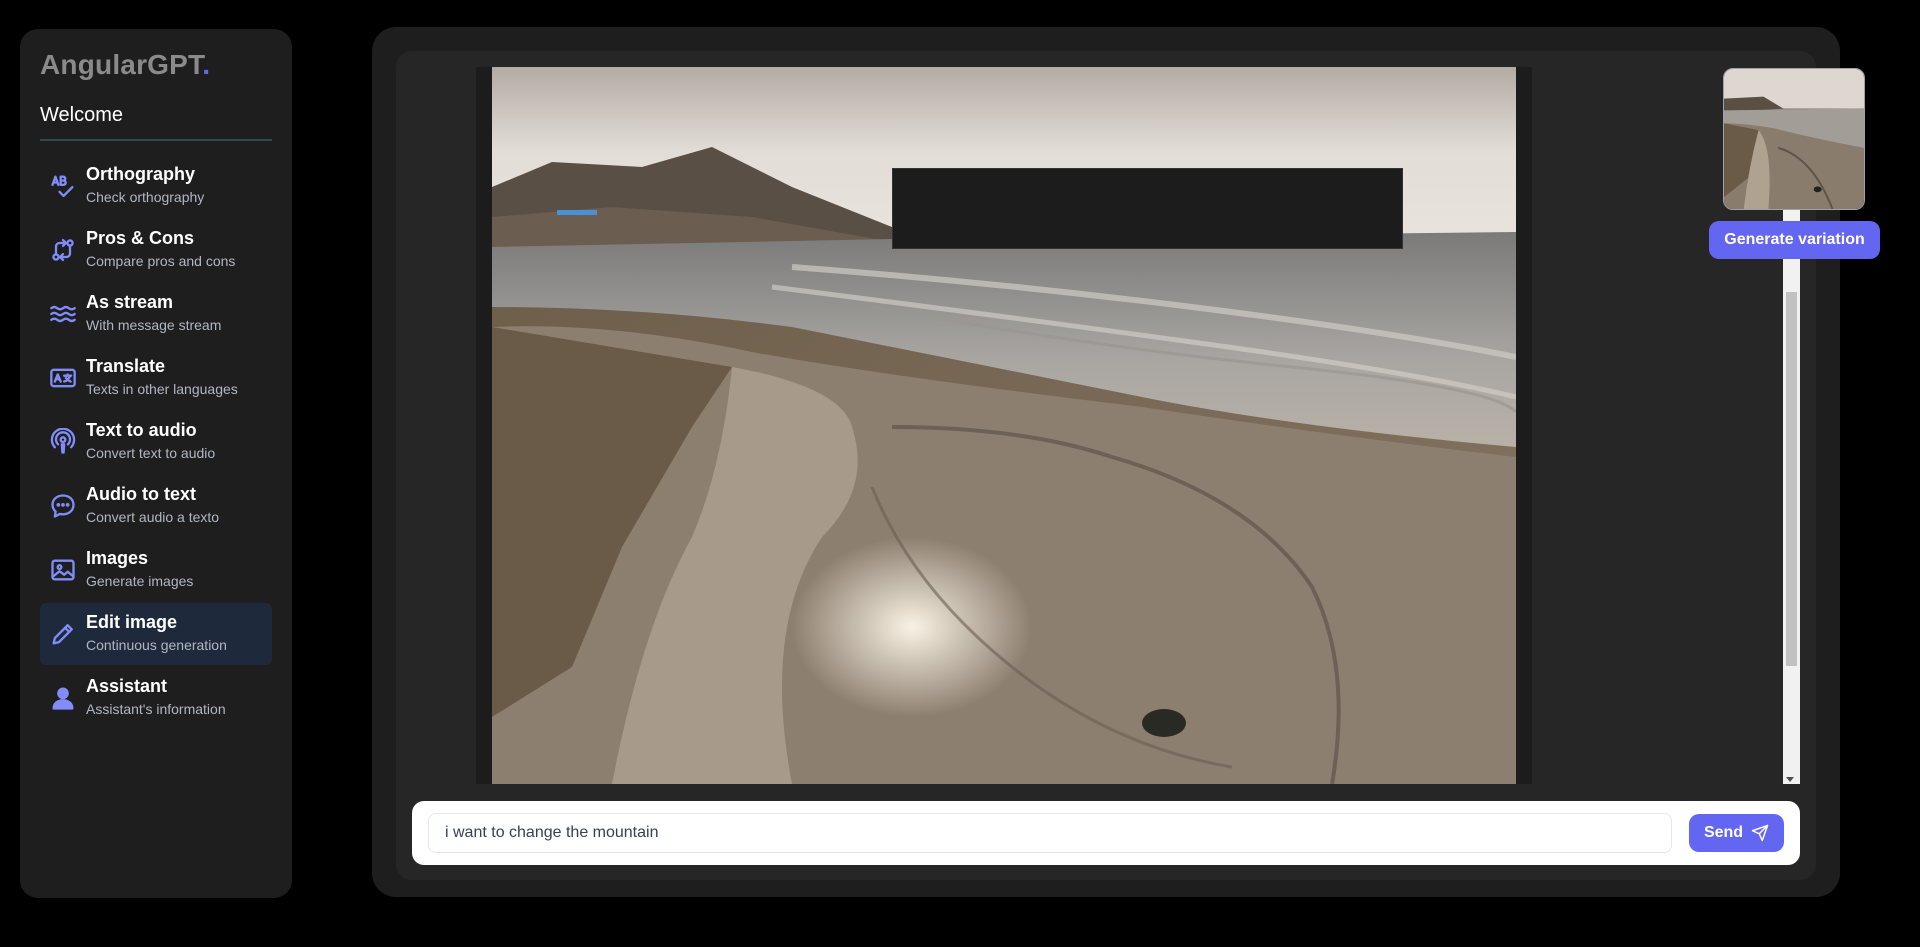 The width and height of the screenshot is (1920, 947). Describe the element at coordinates (140, 238) in the screenshot. I see `sidebar-item-title: Pros & Cons` at that location.